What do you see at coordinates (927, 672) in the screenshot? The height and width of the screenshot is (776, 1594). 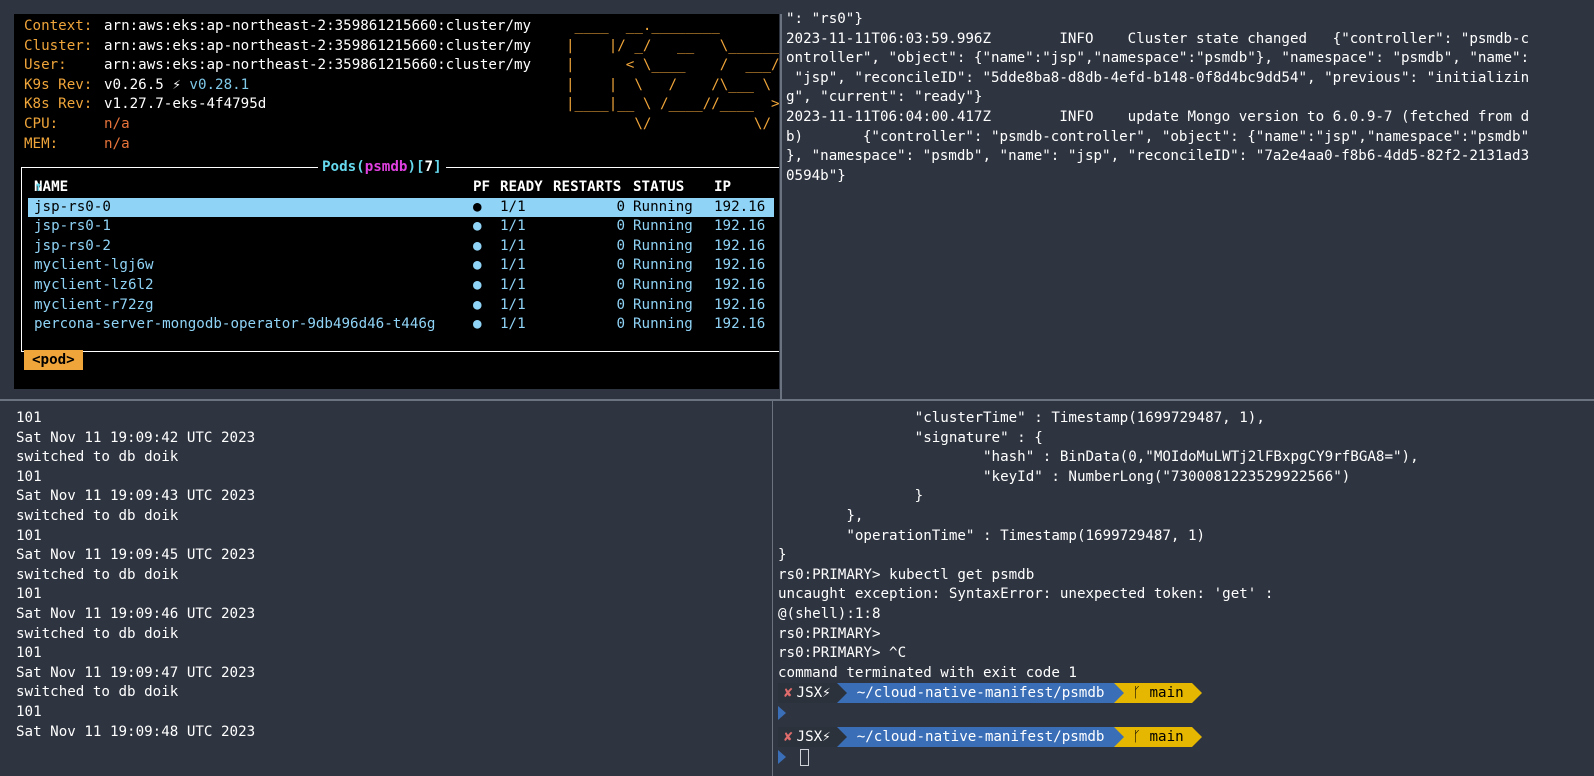 I see `output-line: command terminated with exit code 1` at bounding box center [927, 672].